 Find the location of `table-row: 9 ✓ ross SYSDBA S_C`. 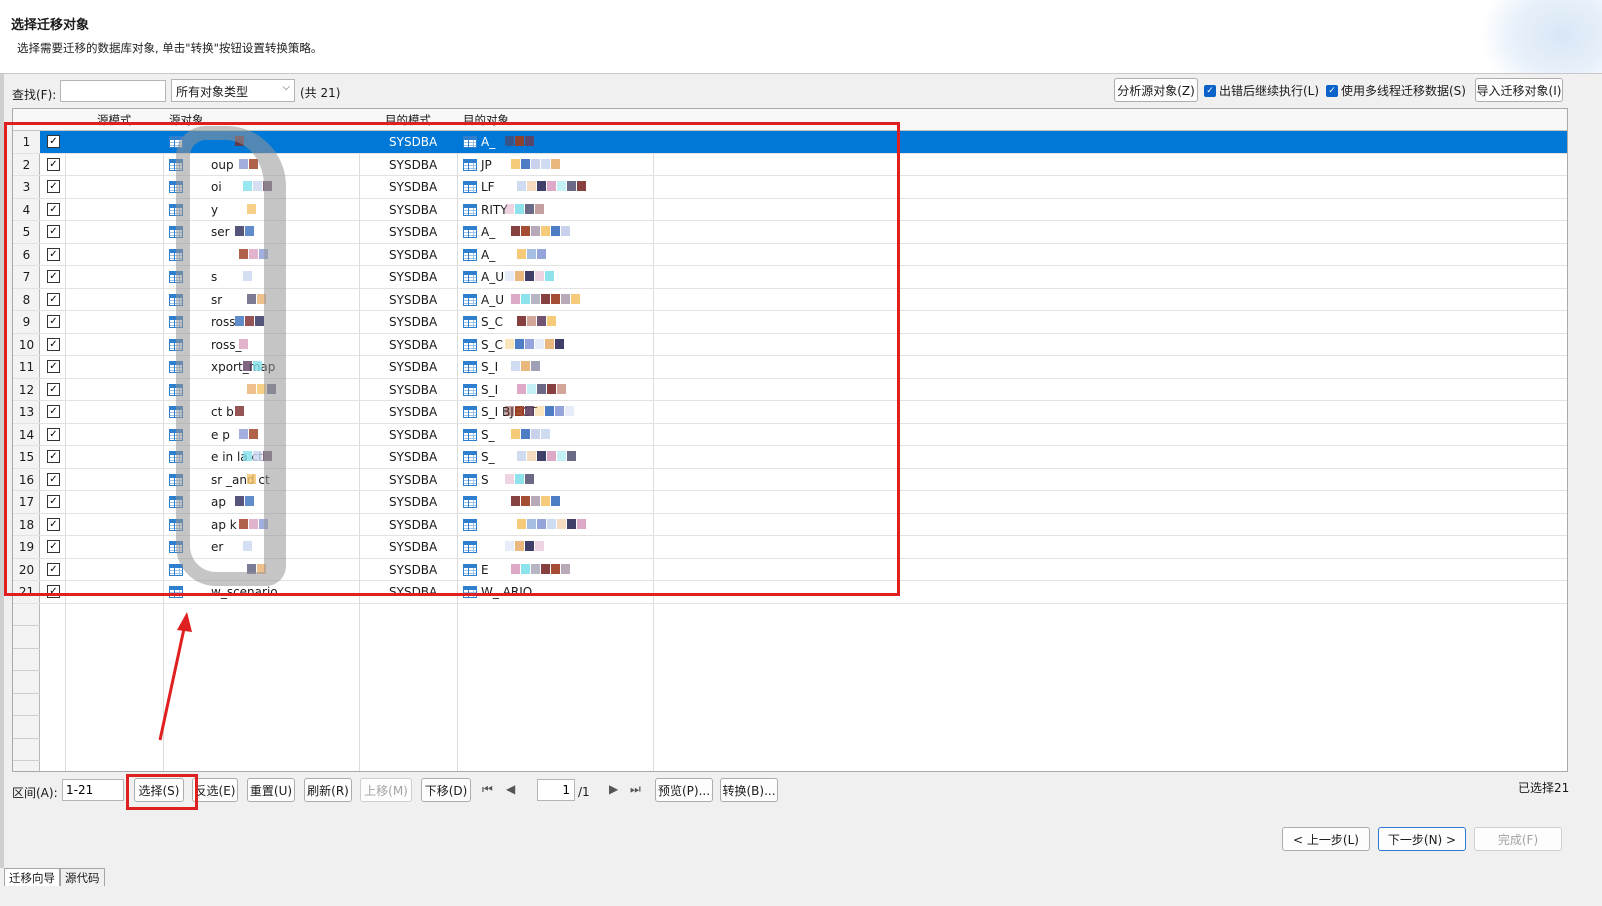

table-row: 9 ✓ ross SYSDBA S_C is located at coordinates (790, 322).